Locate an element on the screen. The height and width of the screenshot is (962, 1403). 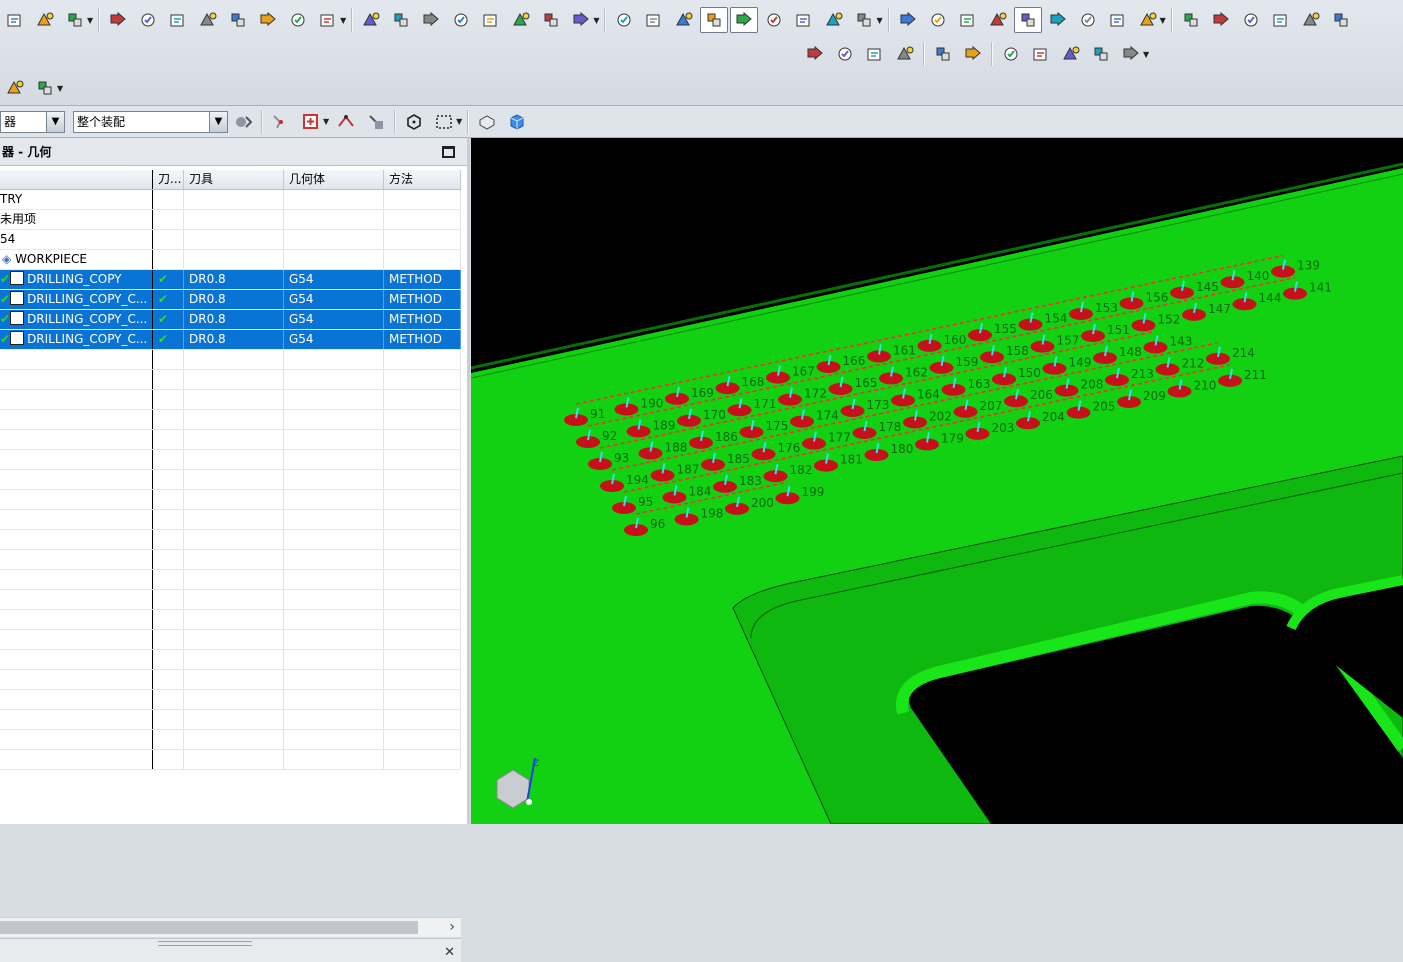
report-icon is located at coordinates (1011, 54).